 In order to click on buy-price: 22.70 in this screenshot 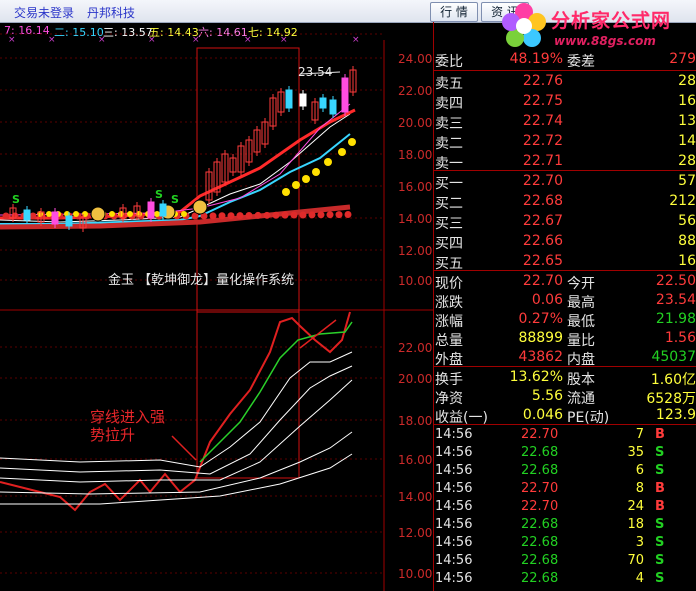, I will do `click(542, 181)`.